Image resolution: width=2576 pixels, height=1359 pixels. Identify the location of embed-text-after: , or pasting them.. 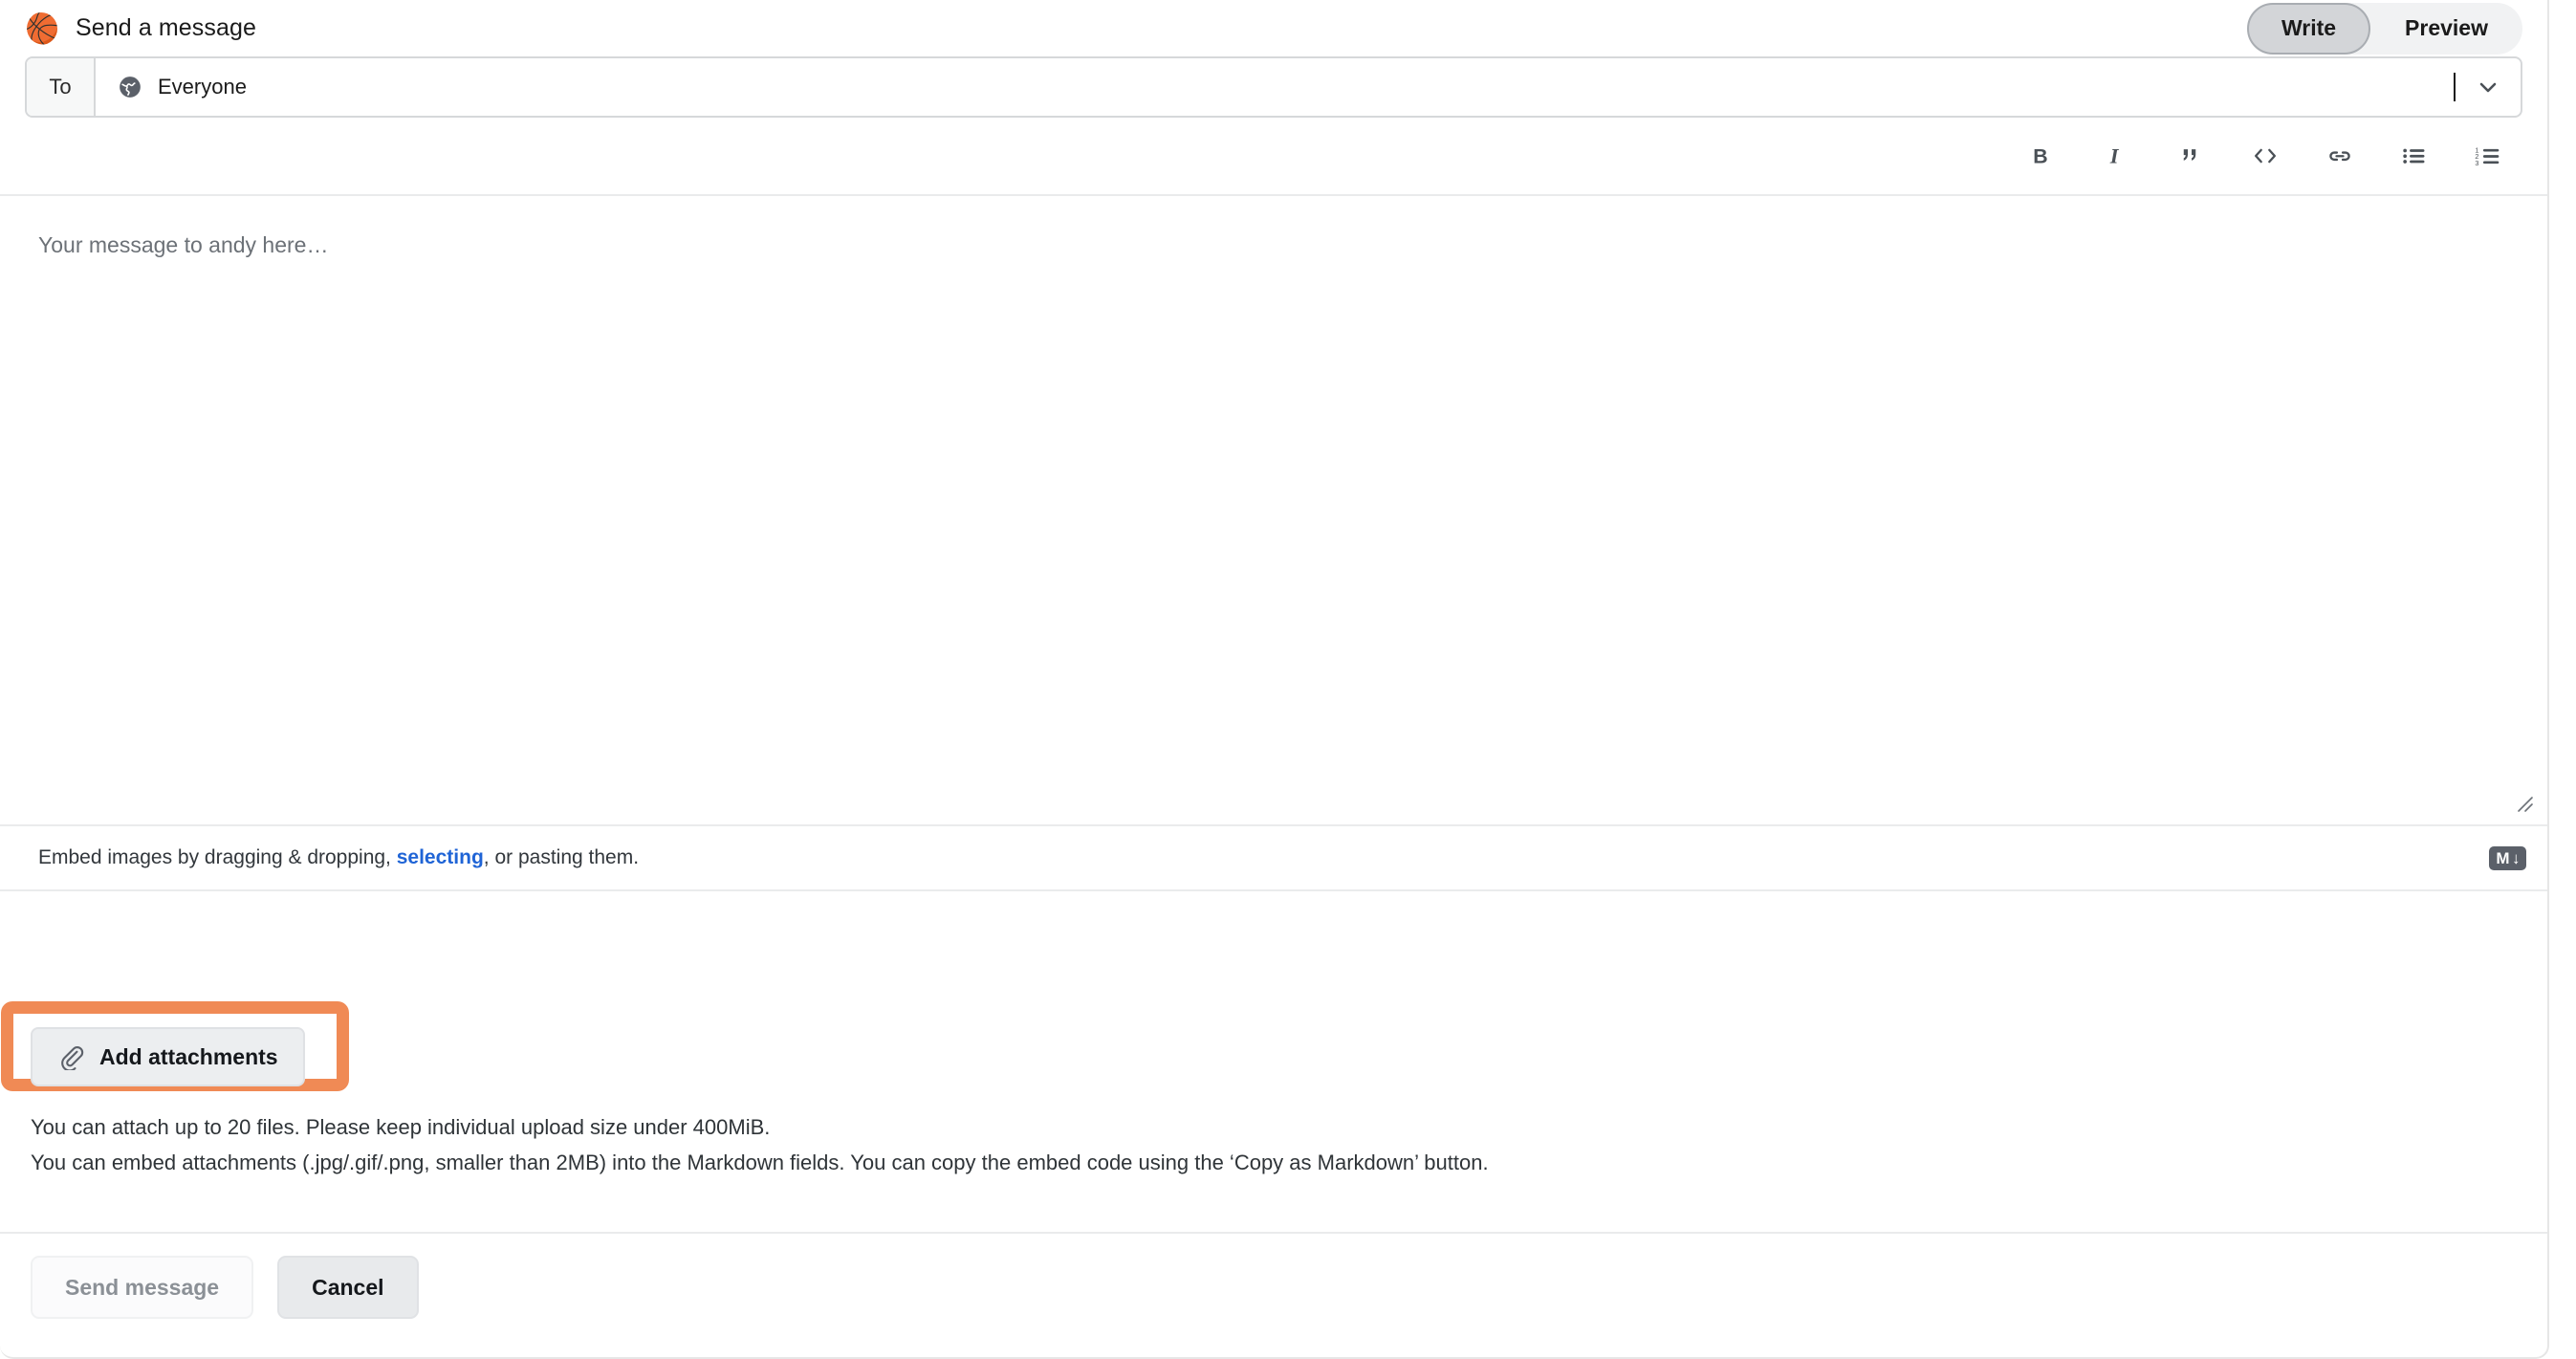
(561, 857).